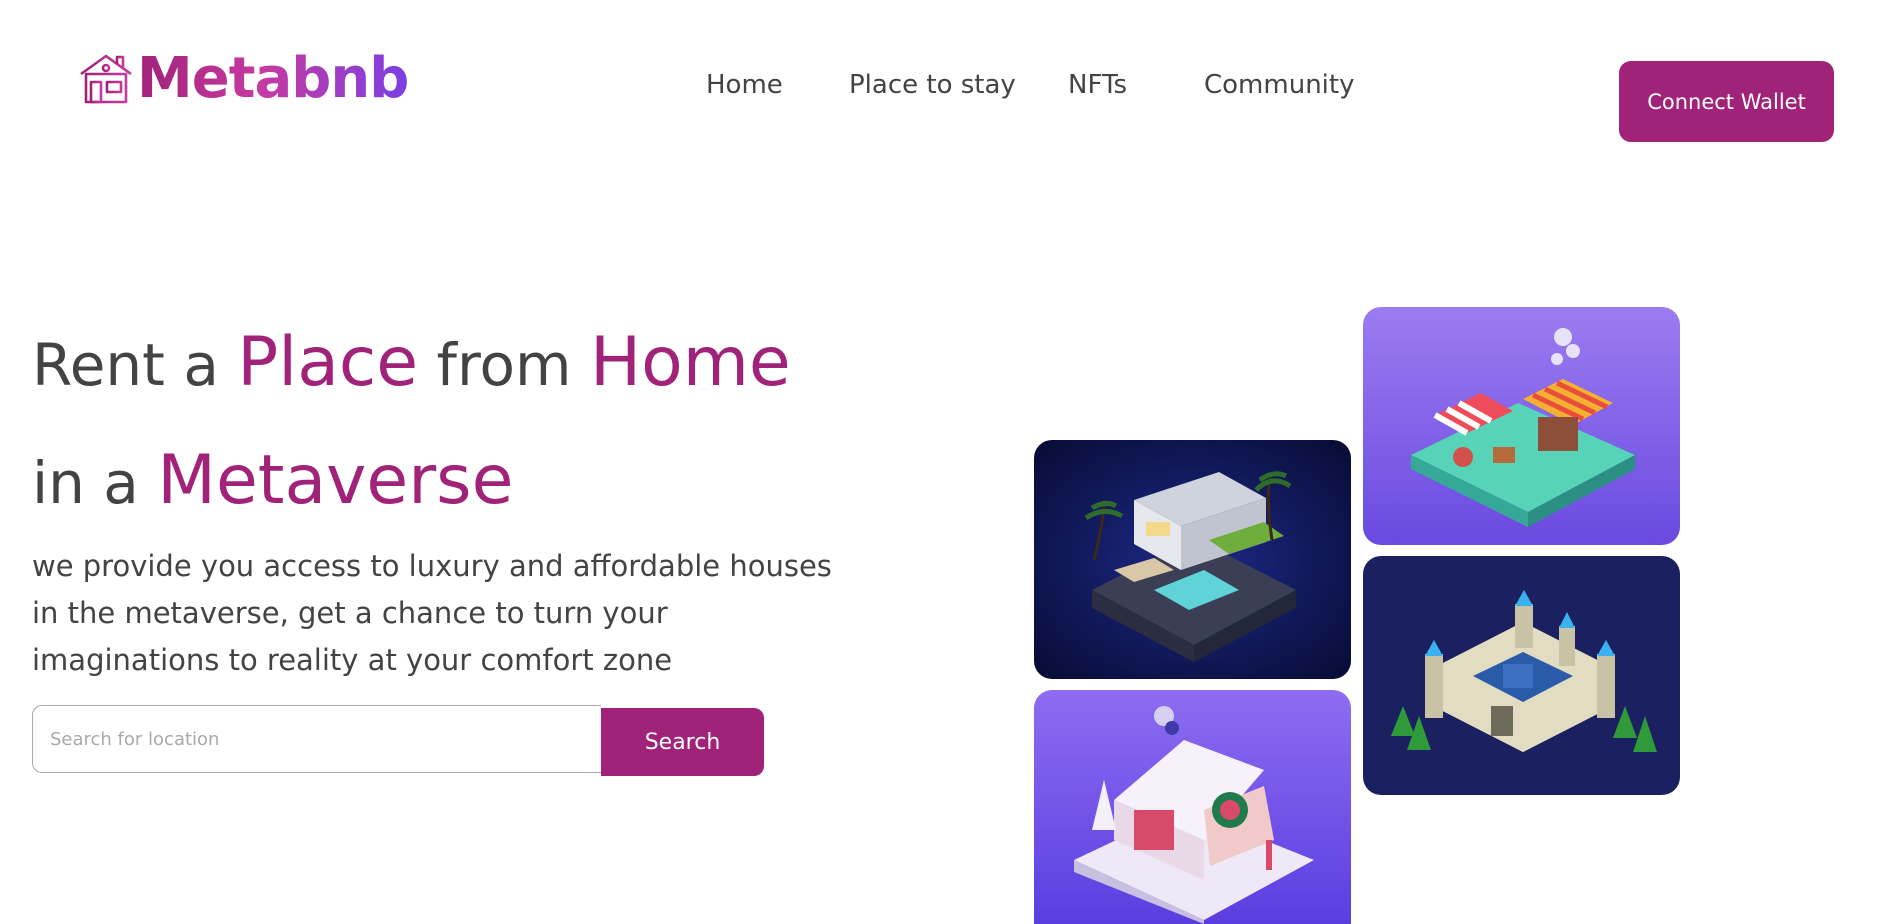 The image size is (1891, 924). What do you see at coordinates (106, 79) in the screenshot?
I see `house-logo-icon` at bounding box center [106, 79].